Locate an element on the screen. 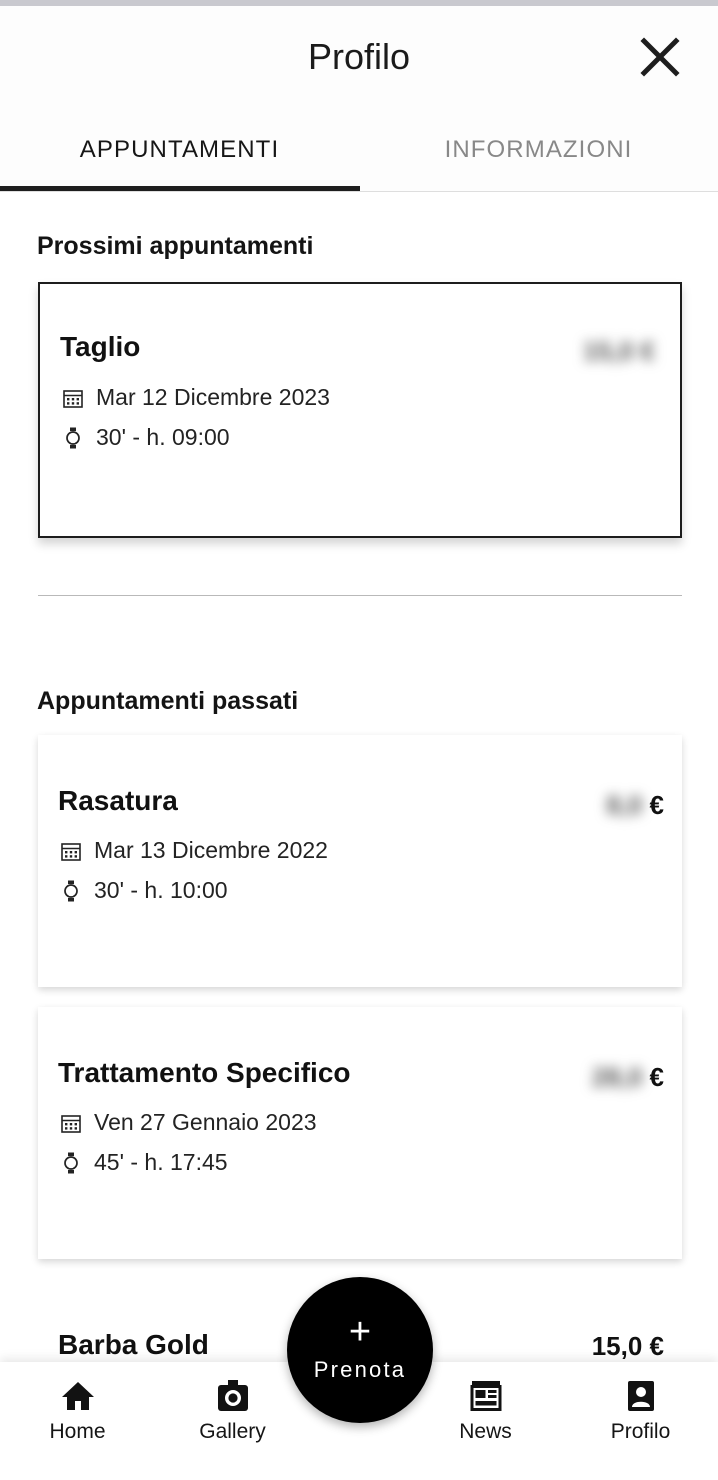 The image size is (718, 1480). nav-item-profilo: Profilo is located at coordinates (640, 1411).